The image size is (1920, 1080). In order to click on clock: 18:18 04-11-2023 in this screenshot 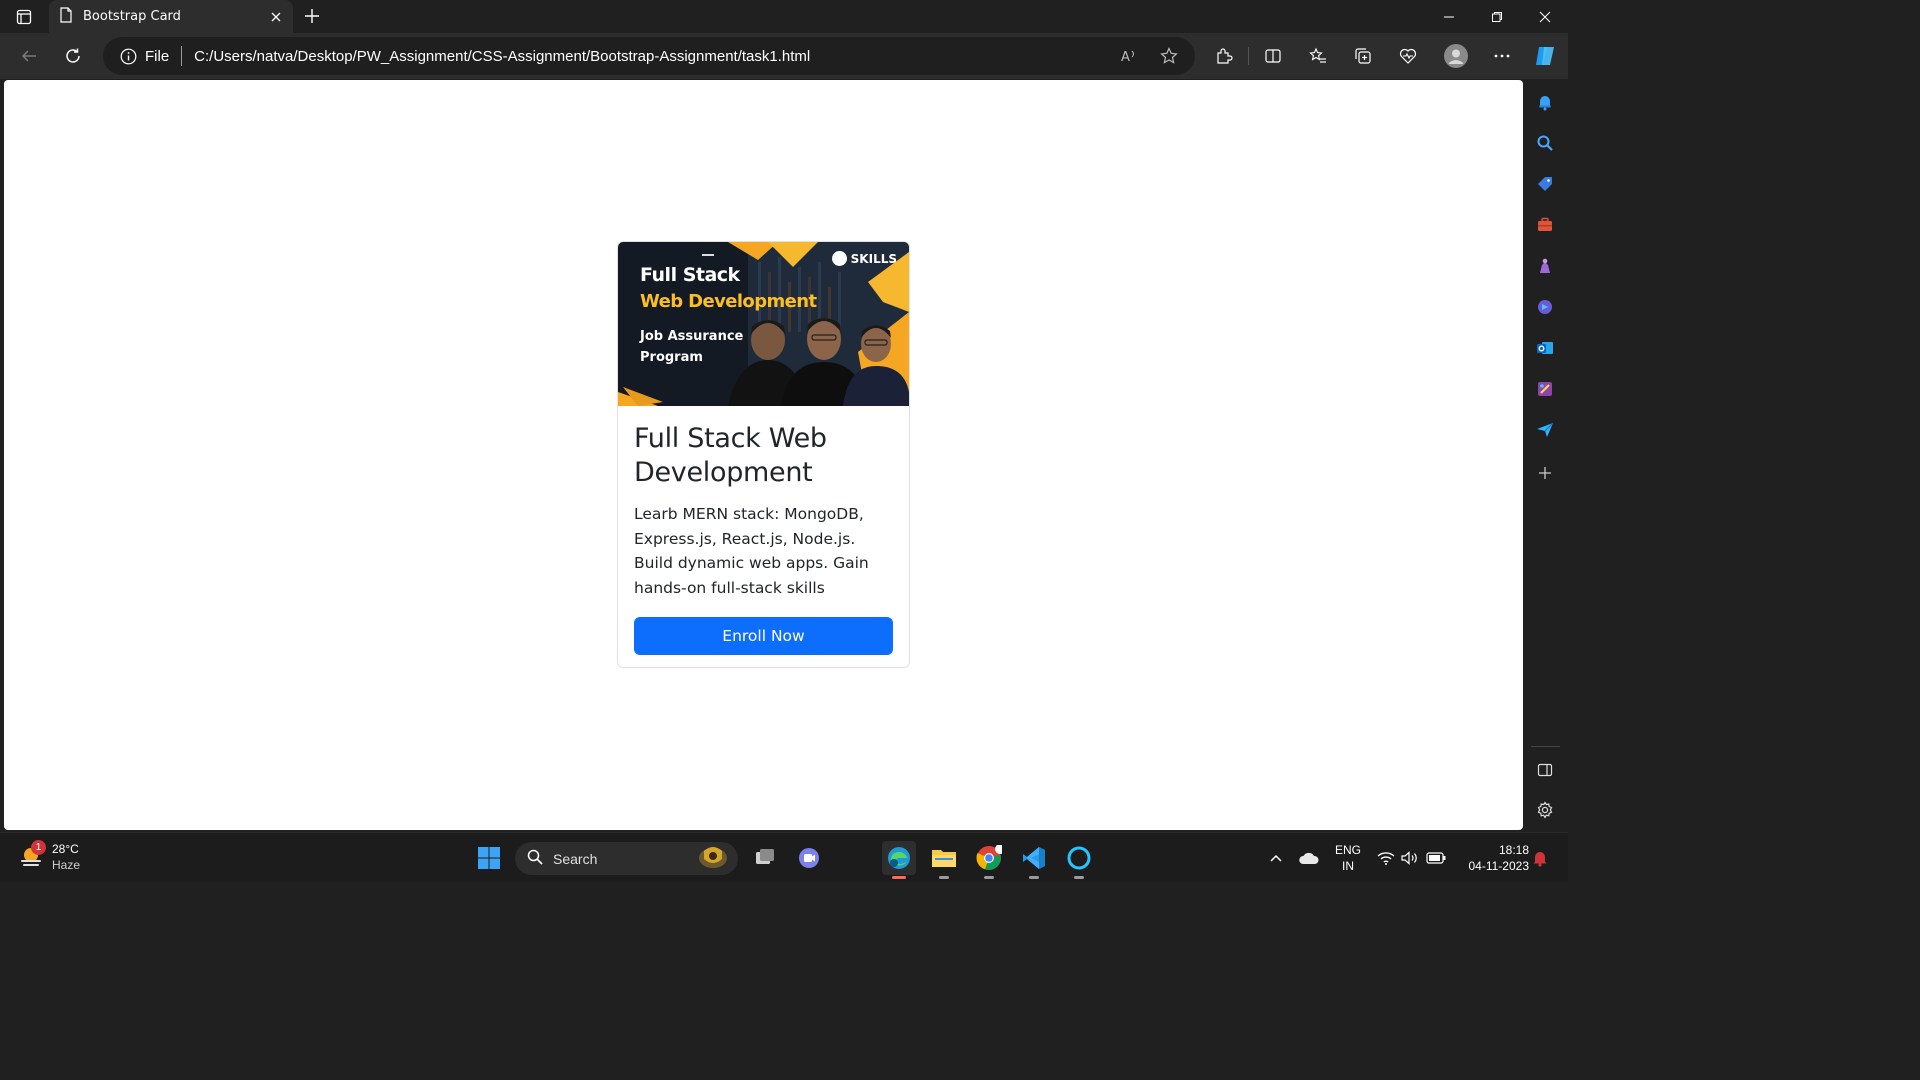, I will do `click(1492, 858)`.